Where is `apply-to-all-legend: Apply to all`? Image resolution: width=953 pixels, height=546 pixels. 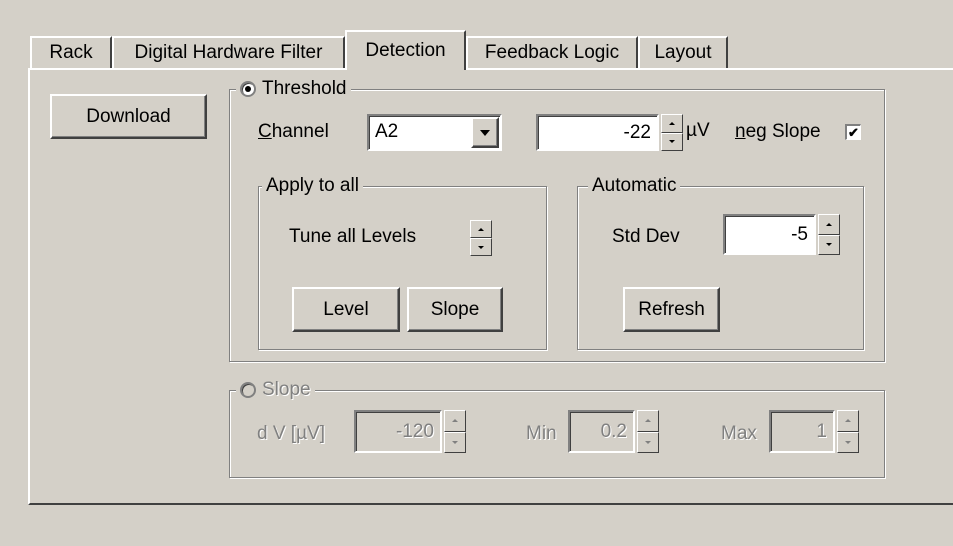 apply-to-all-legend: Apply to all is located at coordinates (312, 186).